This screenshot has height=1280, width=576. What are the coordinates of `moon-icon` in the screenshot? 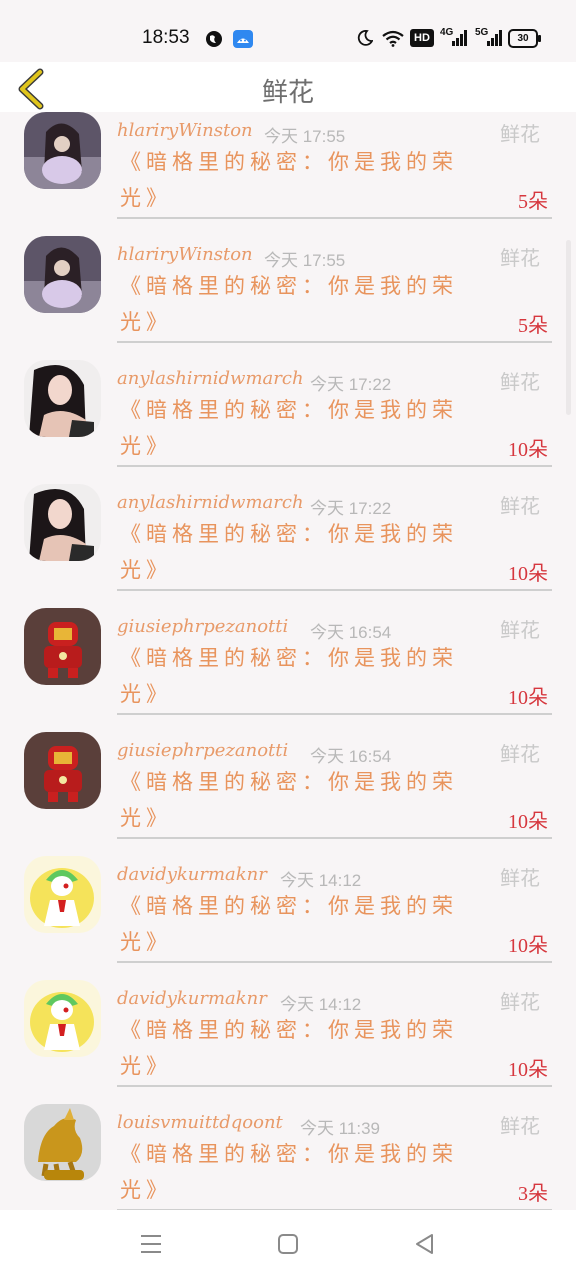 It's located at (365, 38).